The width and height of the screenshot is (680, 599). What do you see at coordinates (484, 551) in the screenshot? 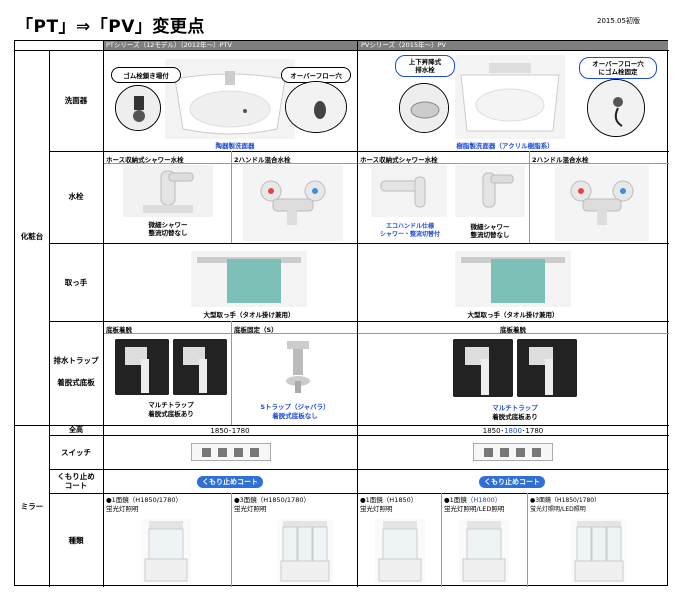
I see `pv-mirror-2-photo` at bounding box center [484, 551].